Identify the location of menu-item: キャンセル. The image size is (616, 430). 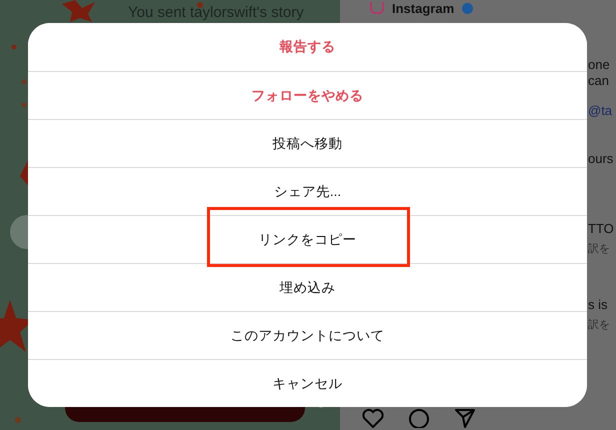
(307, 383).